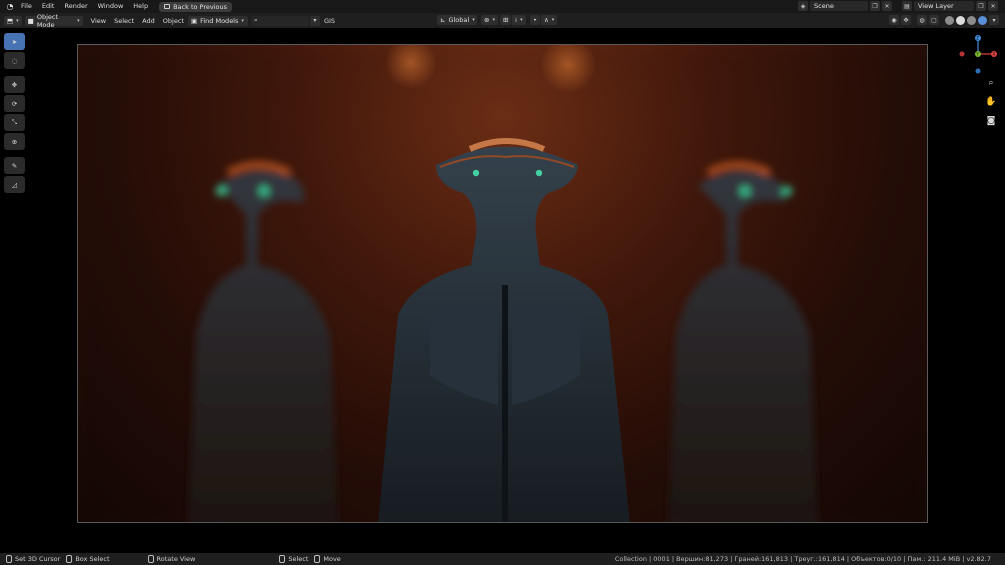 The height and width of the screenshot is (565, 1005). I want to click on camera-view-icon: ◙, so click(991, 121).